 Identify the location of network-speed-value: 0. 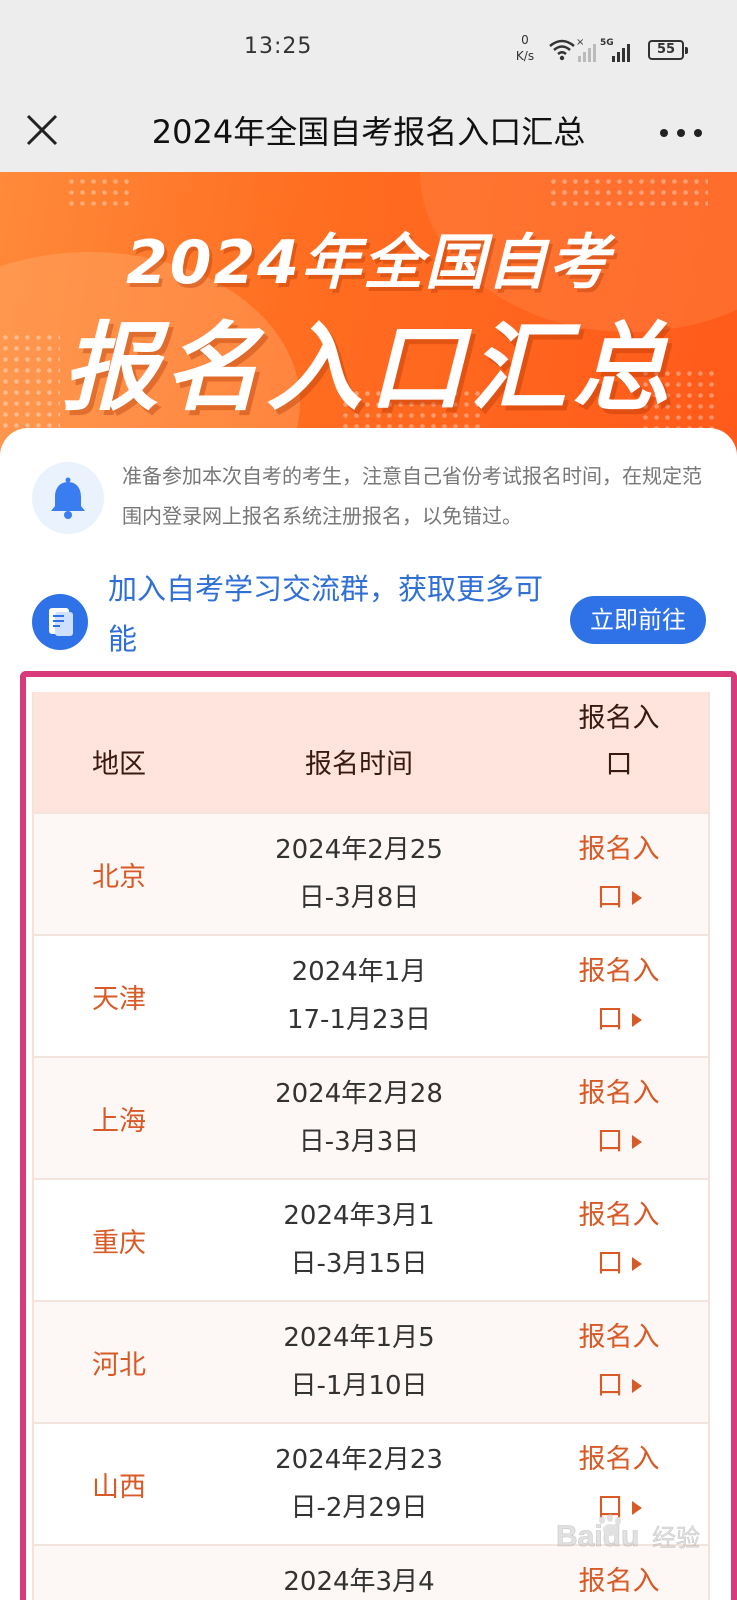
(525, 40).